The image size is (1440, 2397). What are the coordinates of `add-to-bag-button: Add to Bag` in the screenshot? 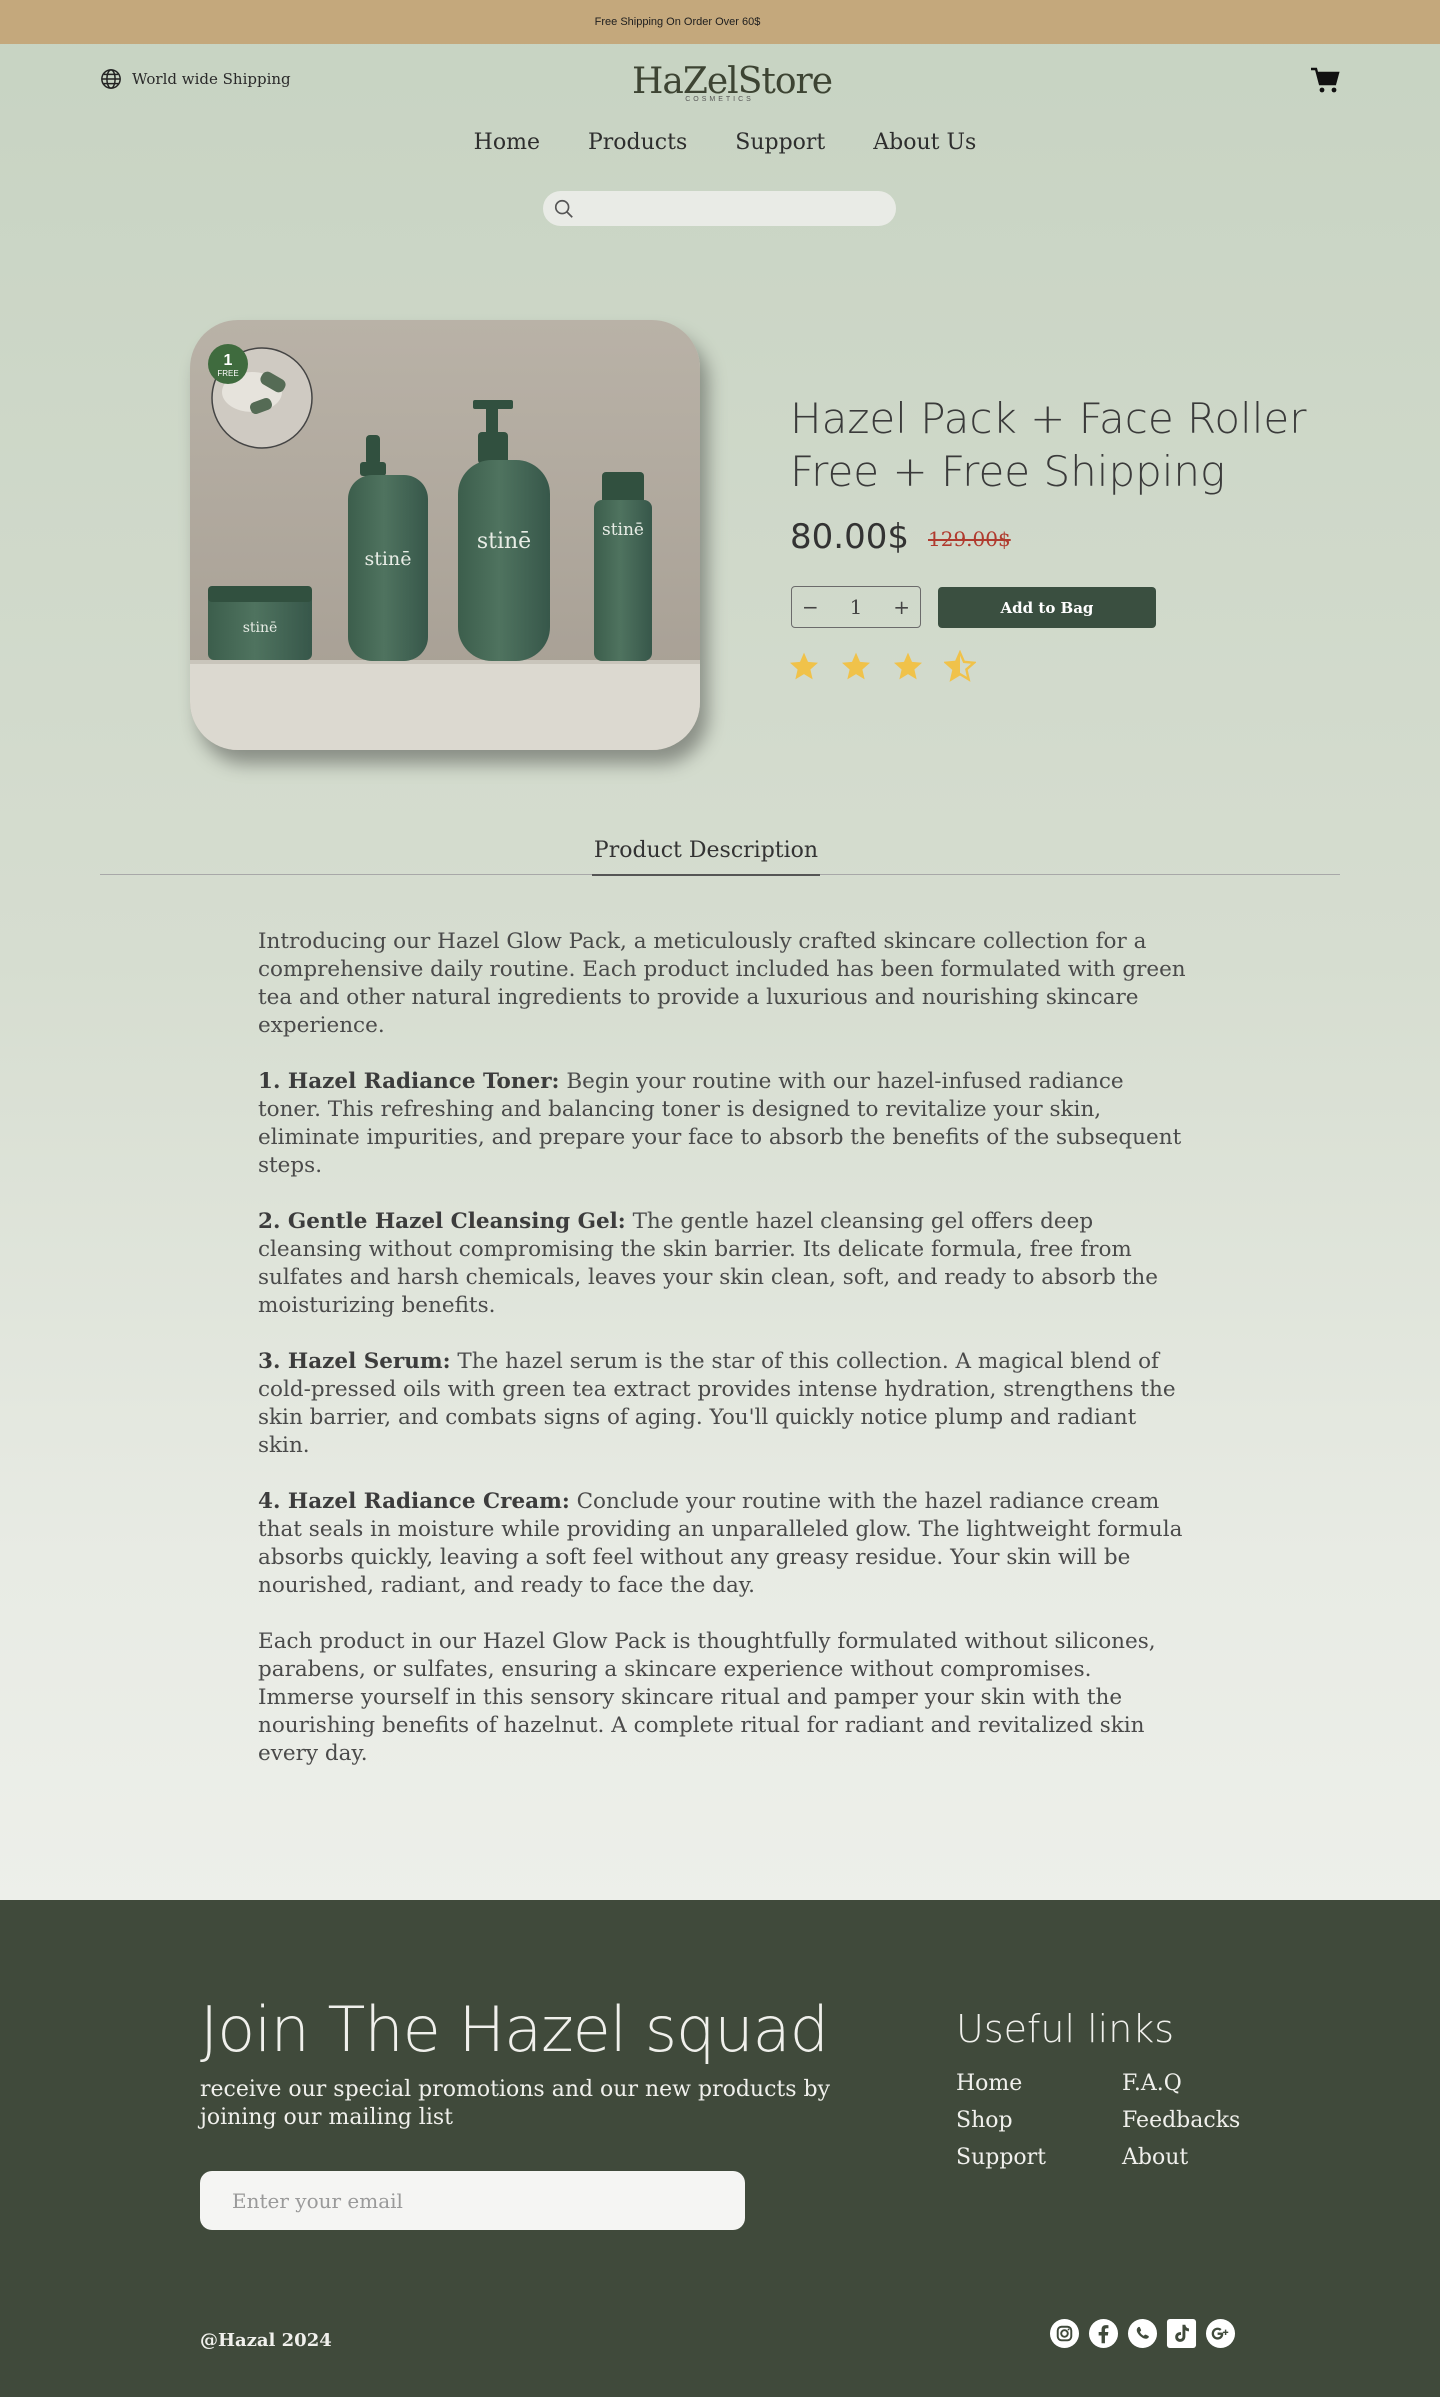 It's located at (1047, 607).